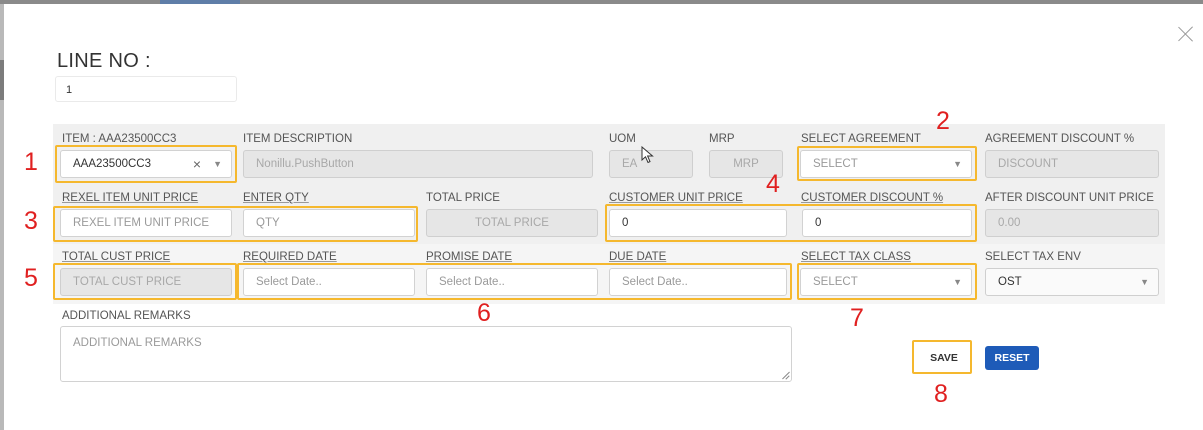 The height and width of the screenshot is (430, 1203). Describe the element at coordinates (290, 257) in the screenshot. I see `required-date-label: REQUIRED DATE` at that location.